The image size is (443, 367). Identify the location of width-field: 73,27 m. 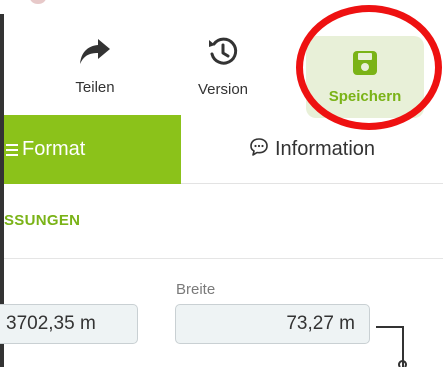
(272, 324).